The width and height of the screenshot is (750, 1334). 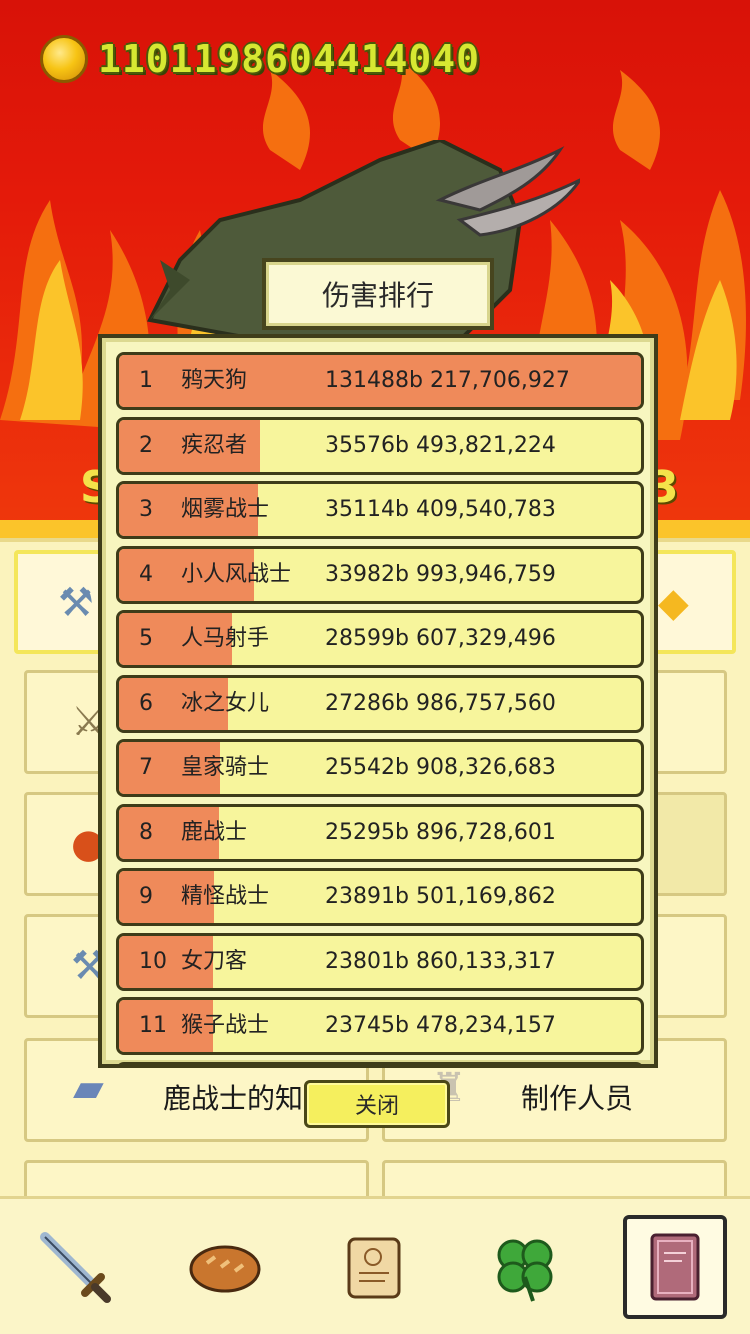 I want to click on rank-number: 6, so click(x=146, y=703).